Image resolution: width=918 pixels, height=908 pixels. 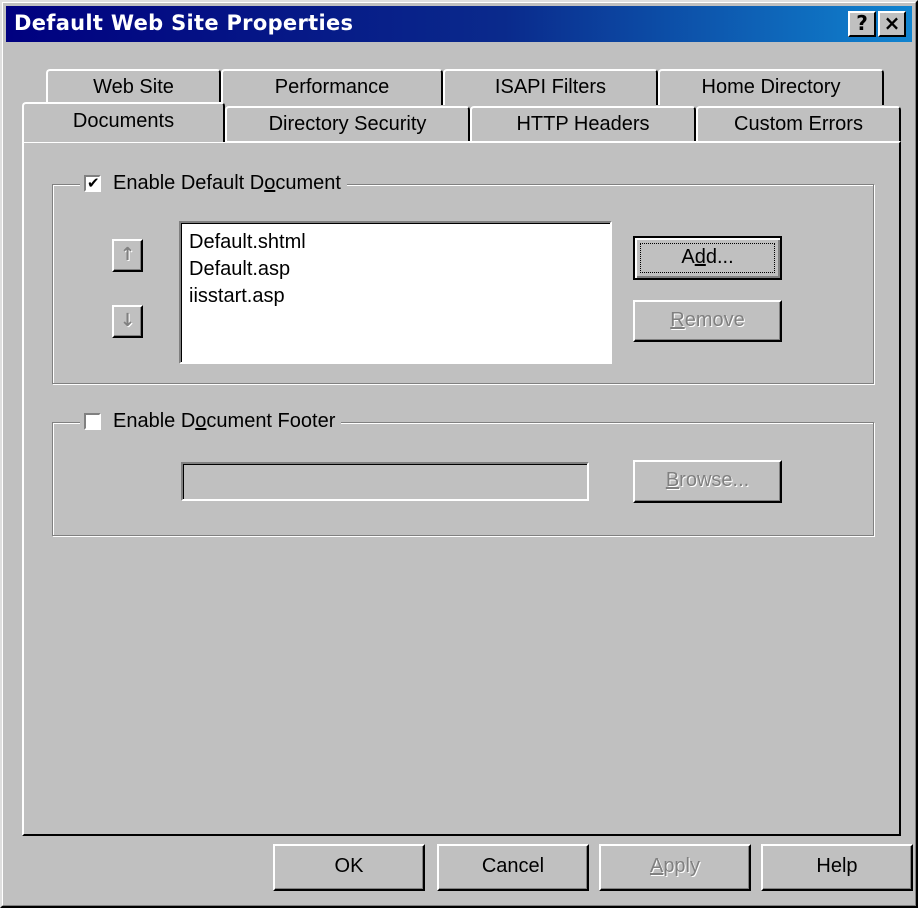 What do you see at coordinates (385, 481) in the screenshot?
I see `footer-path-field` at bounding box center [385, 481].